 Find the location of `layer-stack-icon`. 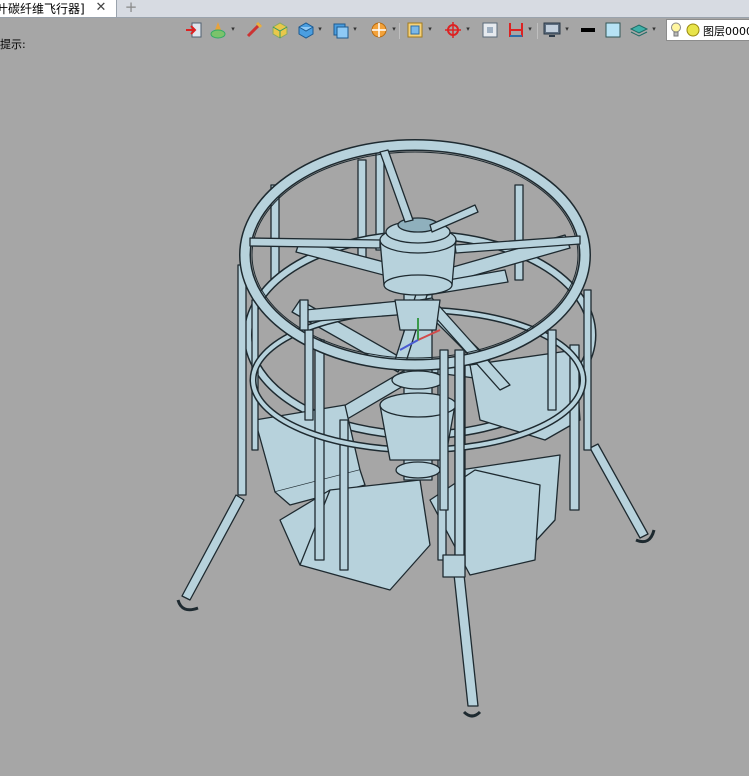

layer-stack-icon is located at coordinates (639, 30).